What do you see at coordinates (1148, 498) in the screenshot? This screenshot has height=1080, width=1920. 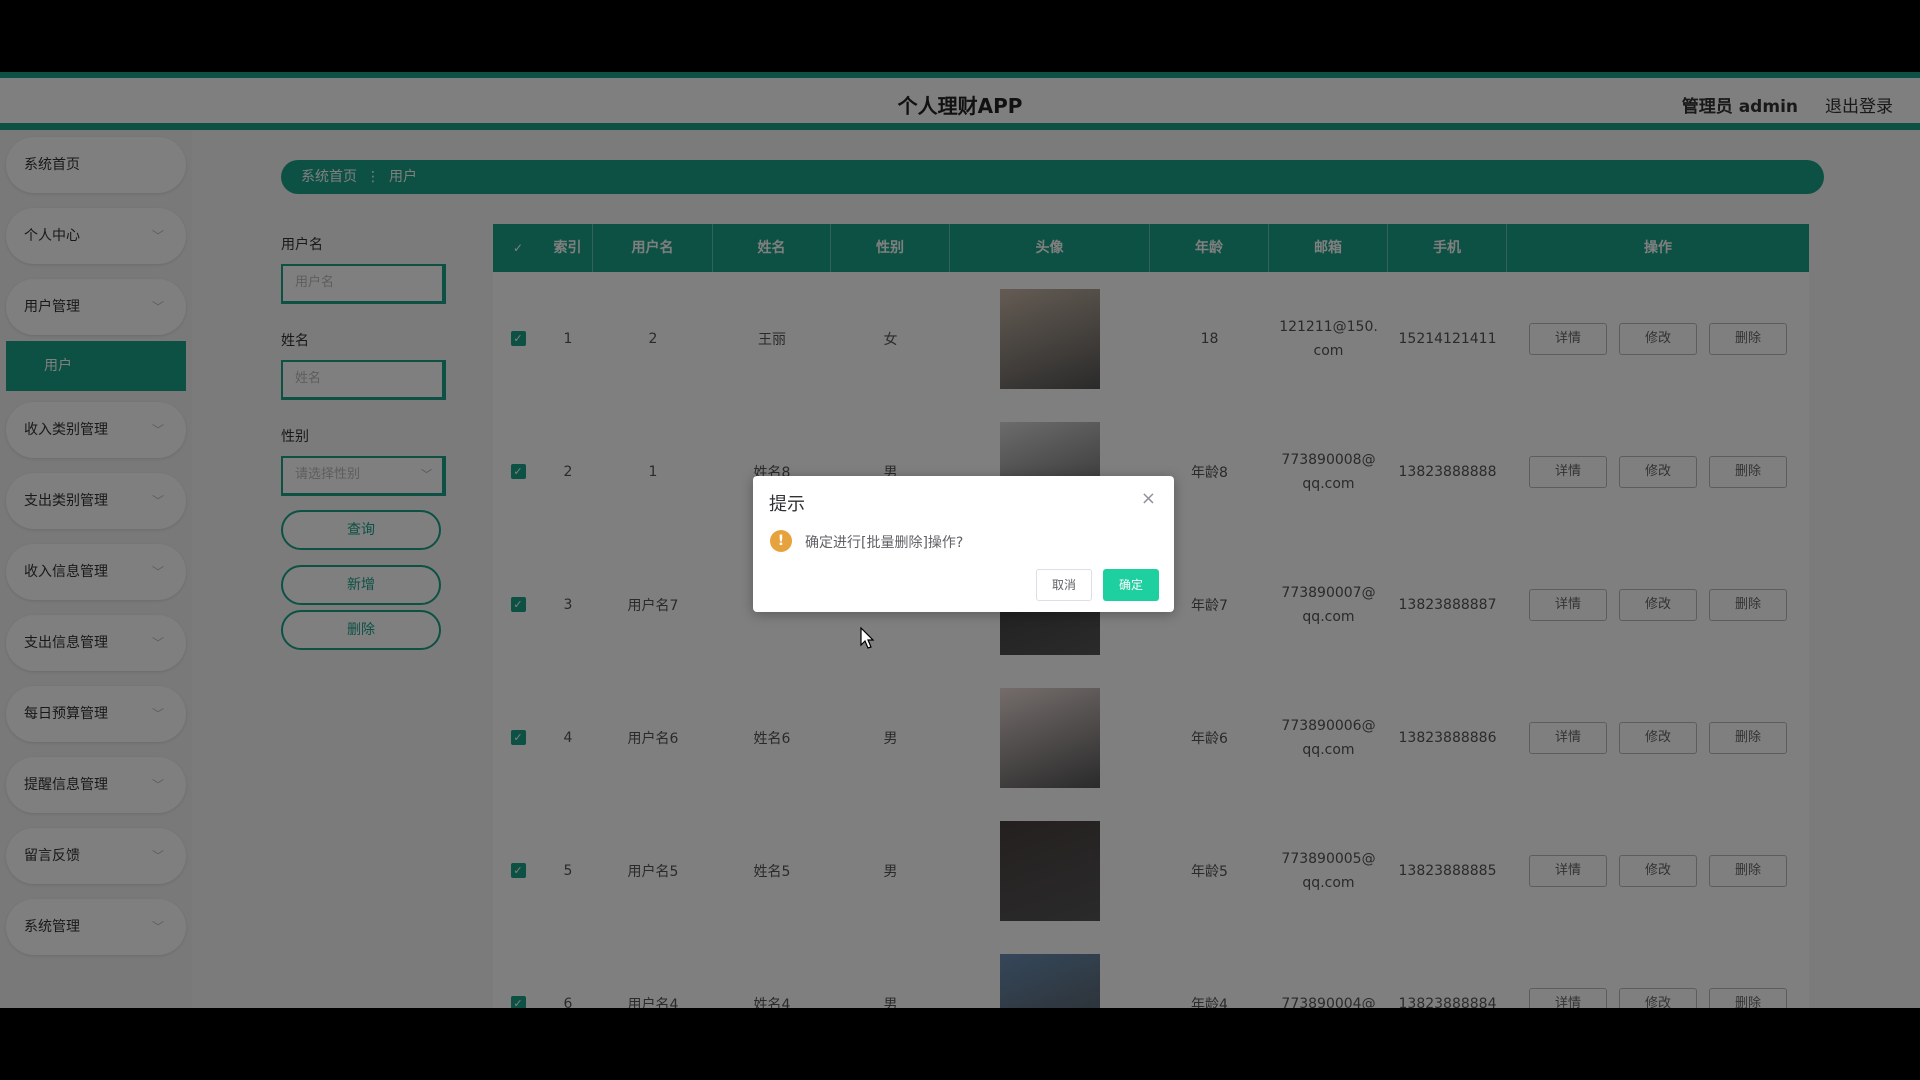 I see `close-icon: ×` at bounding box center [1148, 498].